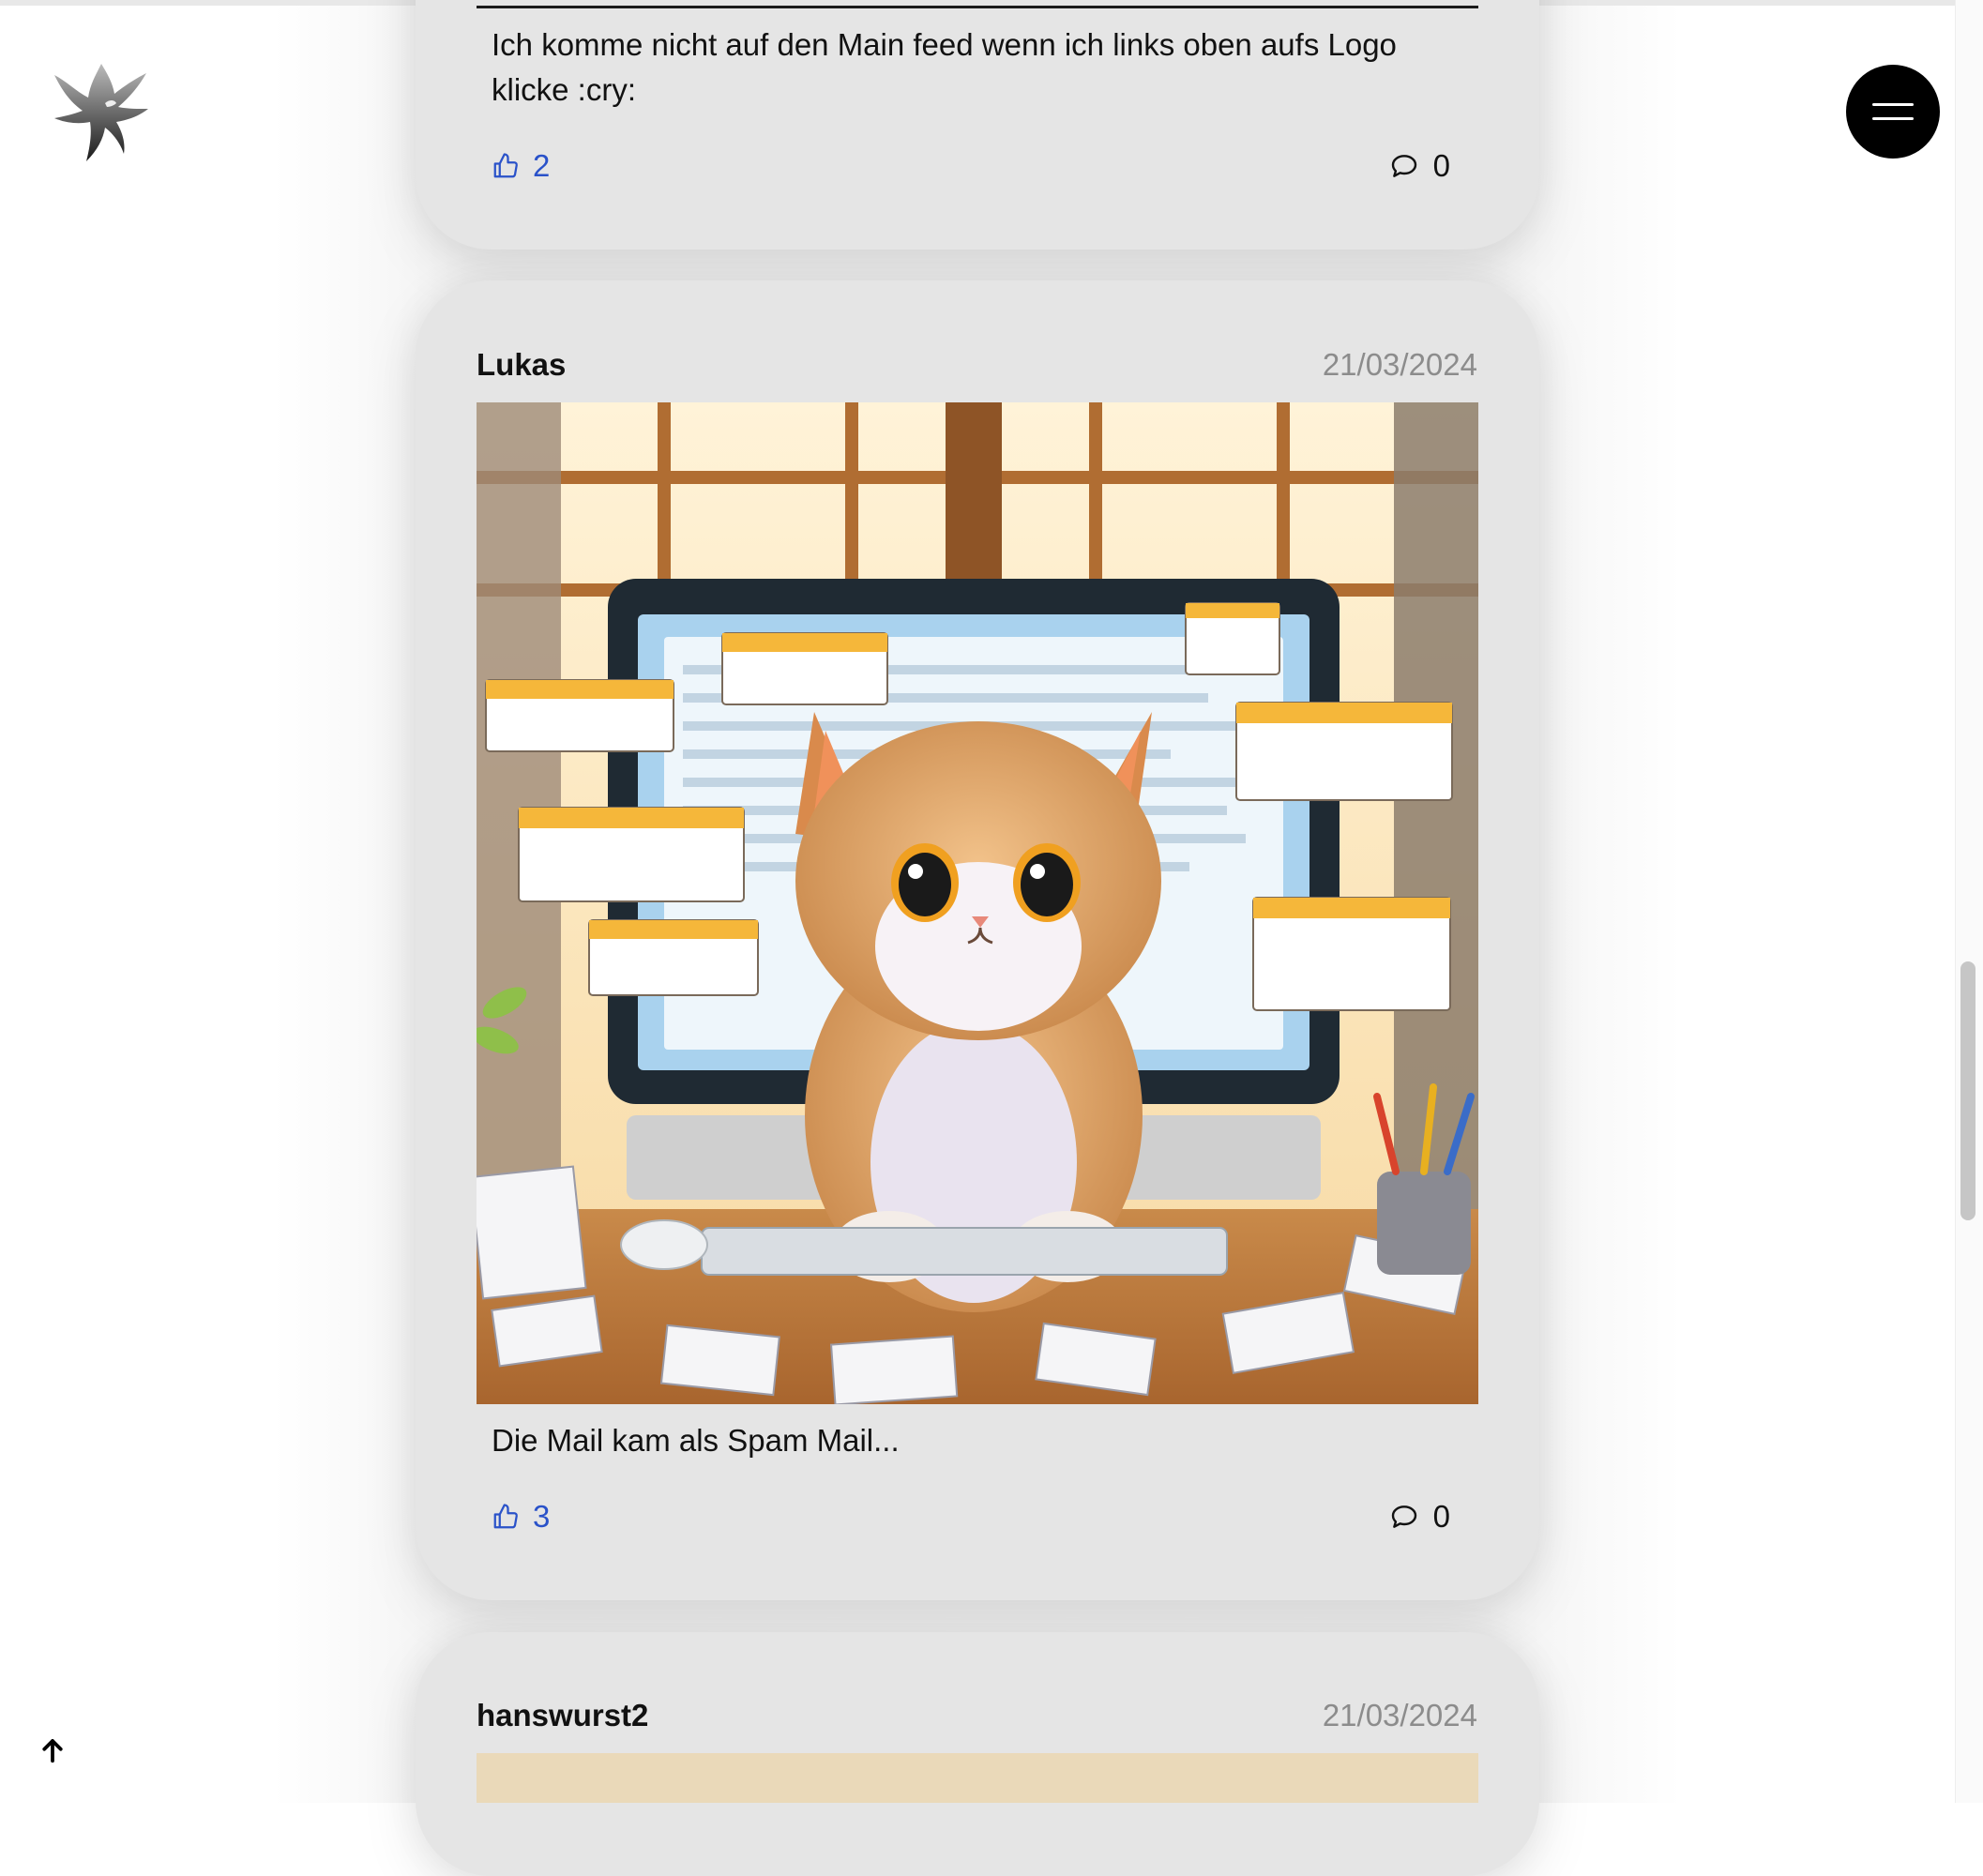 Image resolution: width=1983 pixels, height=1876 pixels. I want to click on hamburger-menu-icon, so click(1893, 104).